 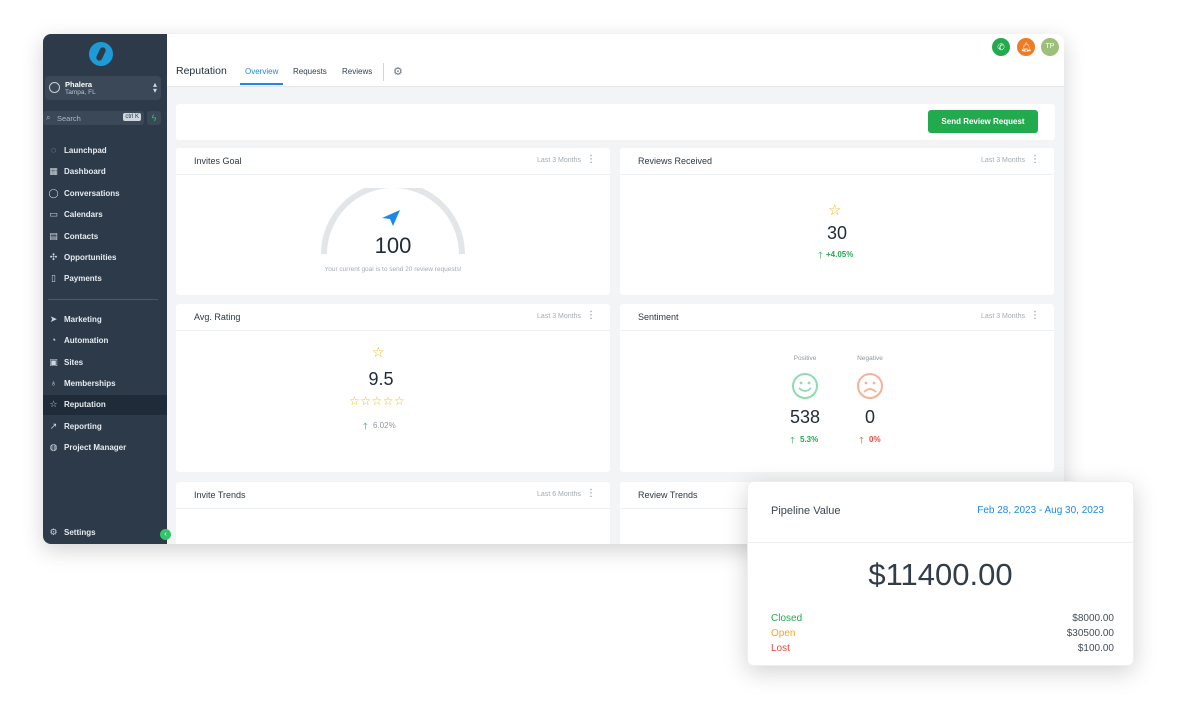 I want to click on card-title: Reviews Received, so click(x=675, y=161).